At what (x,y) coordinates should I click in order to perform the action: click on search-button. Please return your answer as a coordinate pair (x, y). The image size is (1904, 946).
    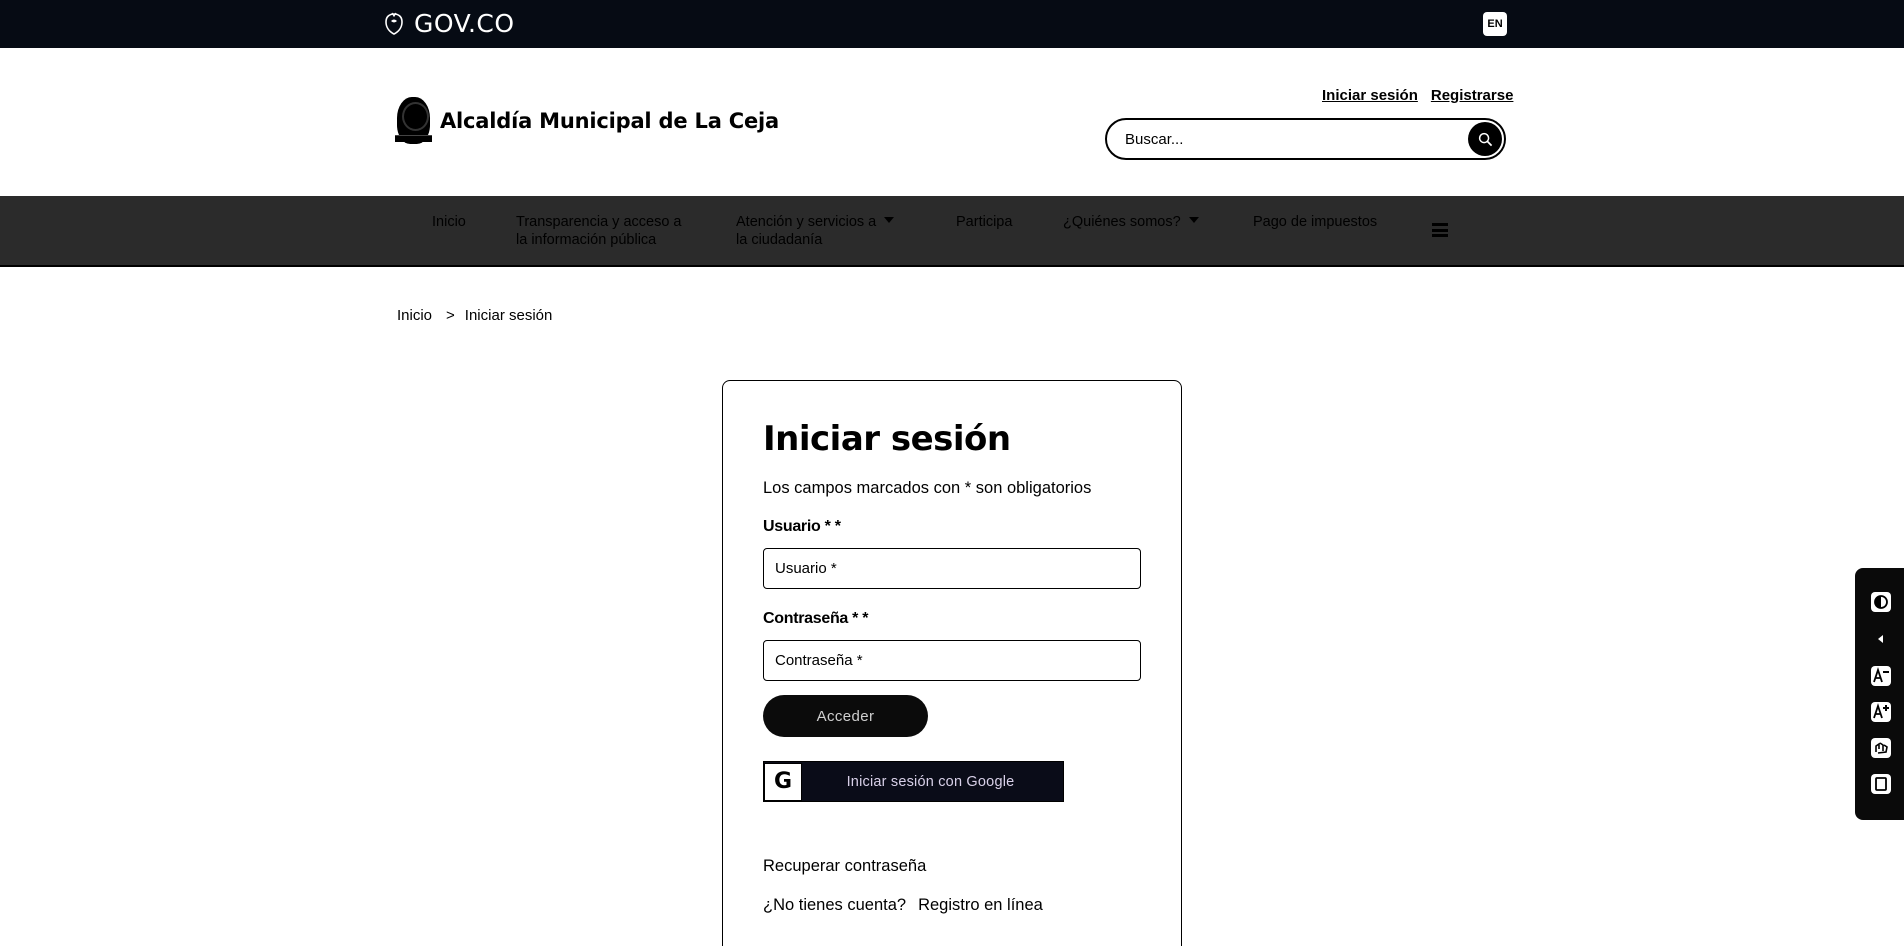
    Looking at the image, I should click on (1485, 139).